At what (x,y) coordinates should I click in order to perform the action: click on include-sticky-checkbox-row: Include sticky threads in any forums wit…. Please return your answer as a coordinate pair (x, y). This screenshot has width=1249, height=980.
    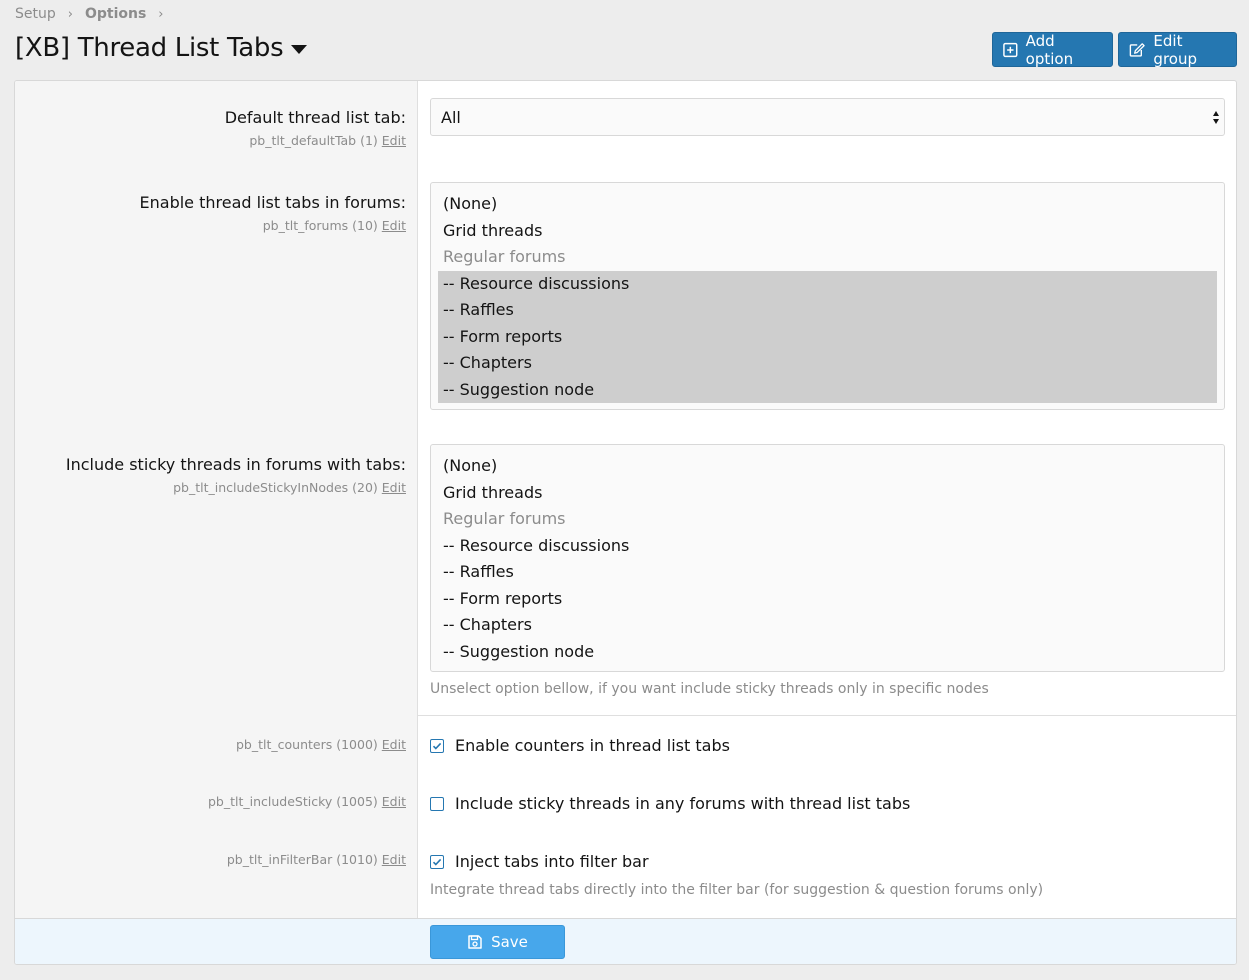
    Looking at the image, I should click on (670, 803).